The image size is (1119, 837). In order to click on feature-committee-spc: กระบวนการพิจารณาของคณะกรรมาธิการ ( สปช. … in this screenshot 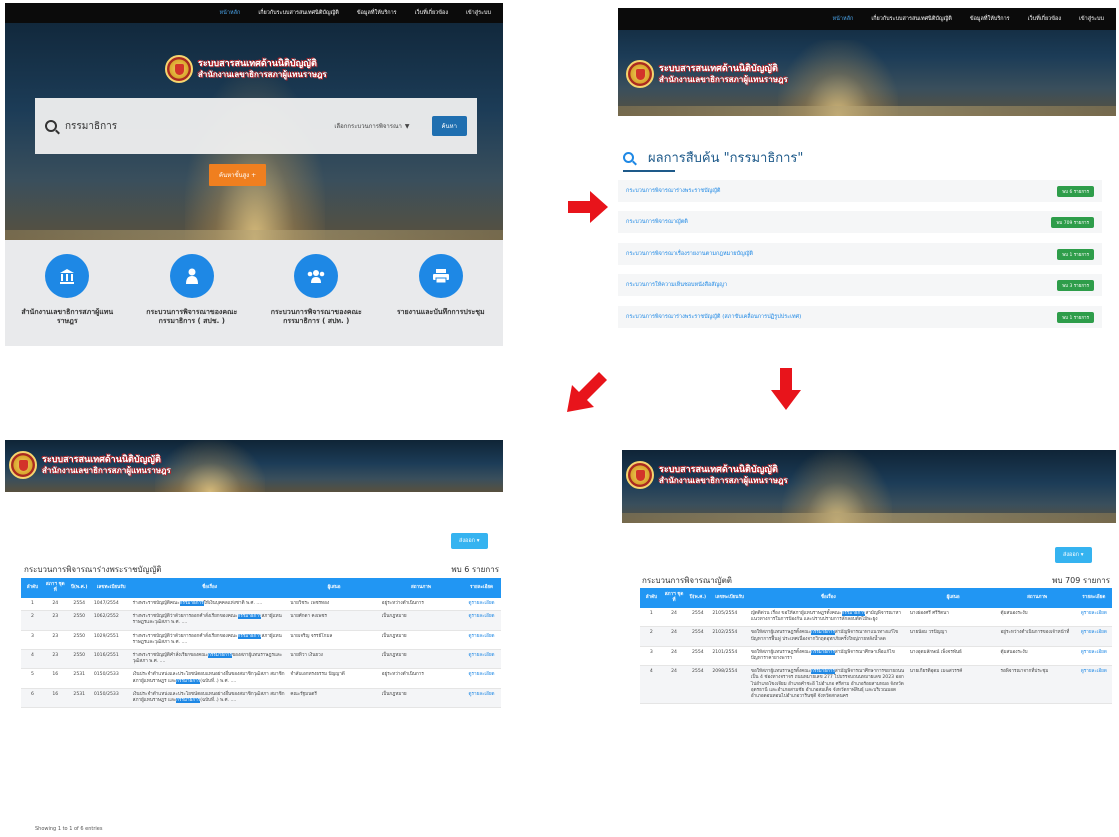, I will do `click(192, 300)`.